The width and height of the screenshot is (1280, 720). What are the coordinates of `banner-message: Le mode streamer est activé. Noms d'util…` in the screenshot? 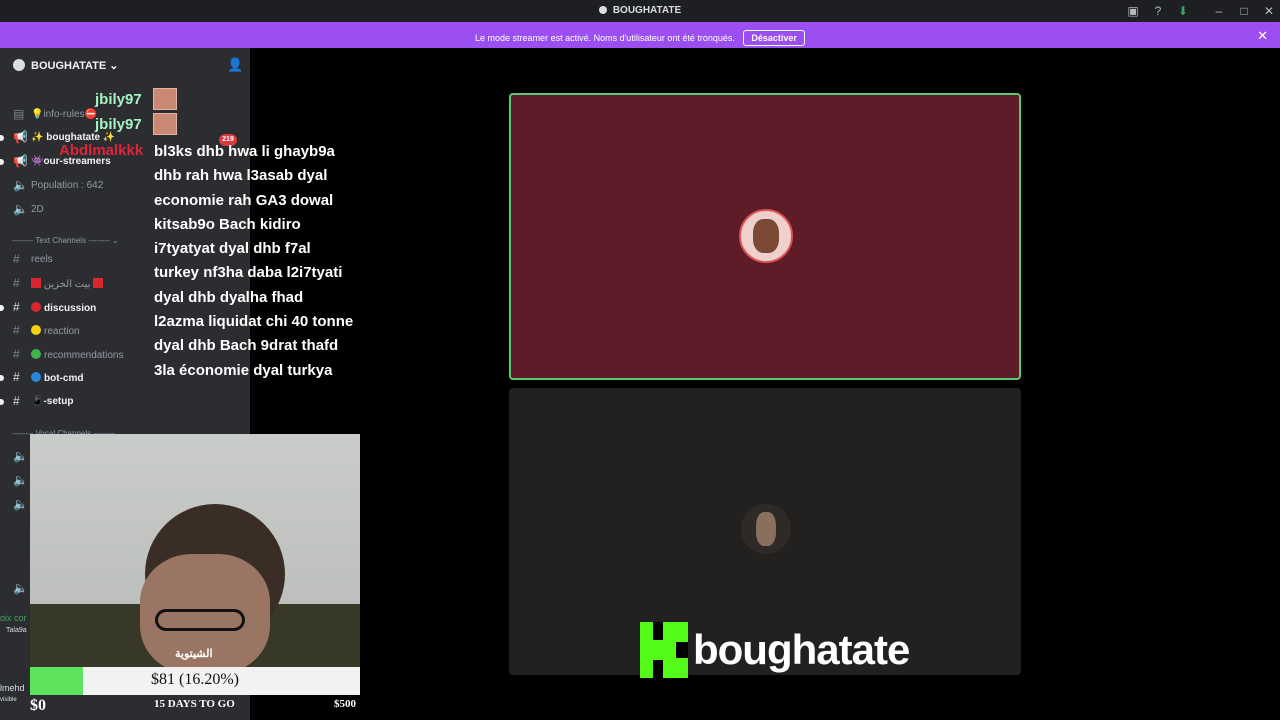 It's located at (605, 38).